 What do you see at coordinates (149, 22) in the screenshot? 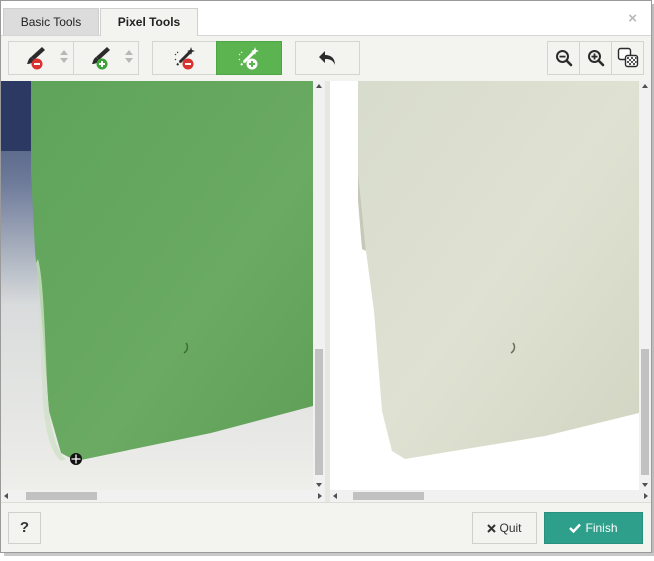
I see `tab-pixel-tools: Pixel Tools` at bounding box center [149, 22].